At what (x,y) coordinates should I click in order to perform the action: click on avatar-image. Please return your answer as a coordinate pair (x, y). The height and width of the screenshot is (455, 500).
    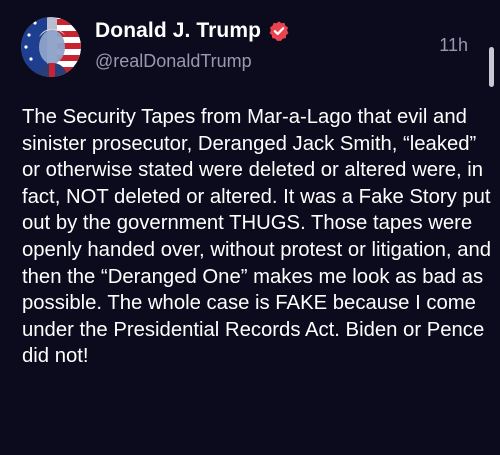
    Looking at the image, I should click on (51, 47).